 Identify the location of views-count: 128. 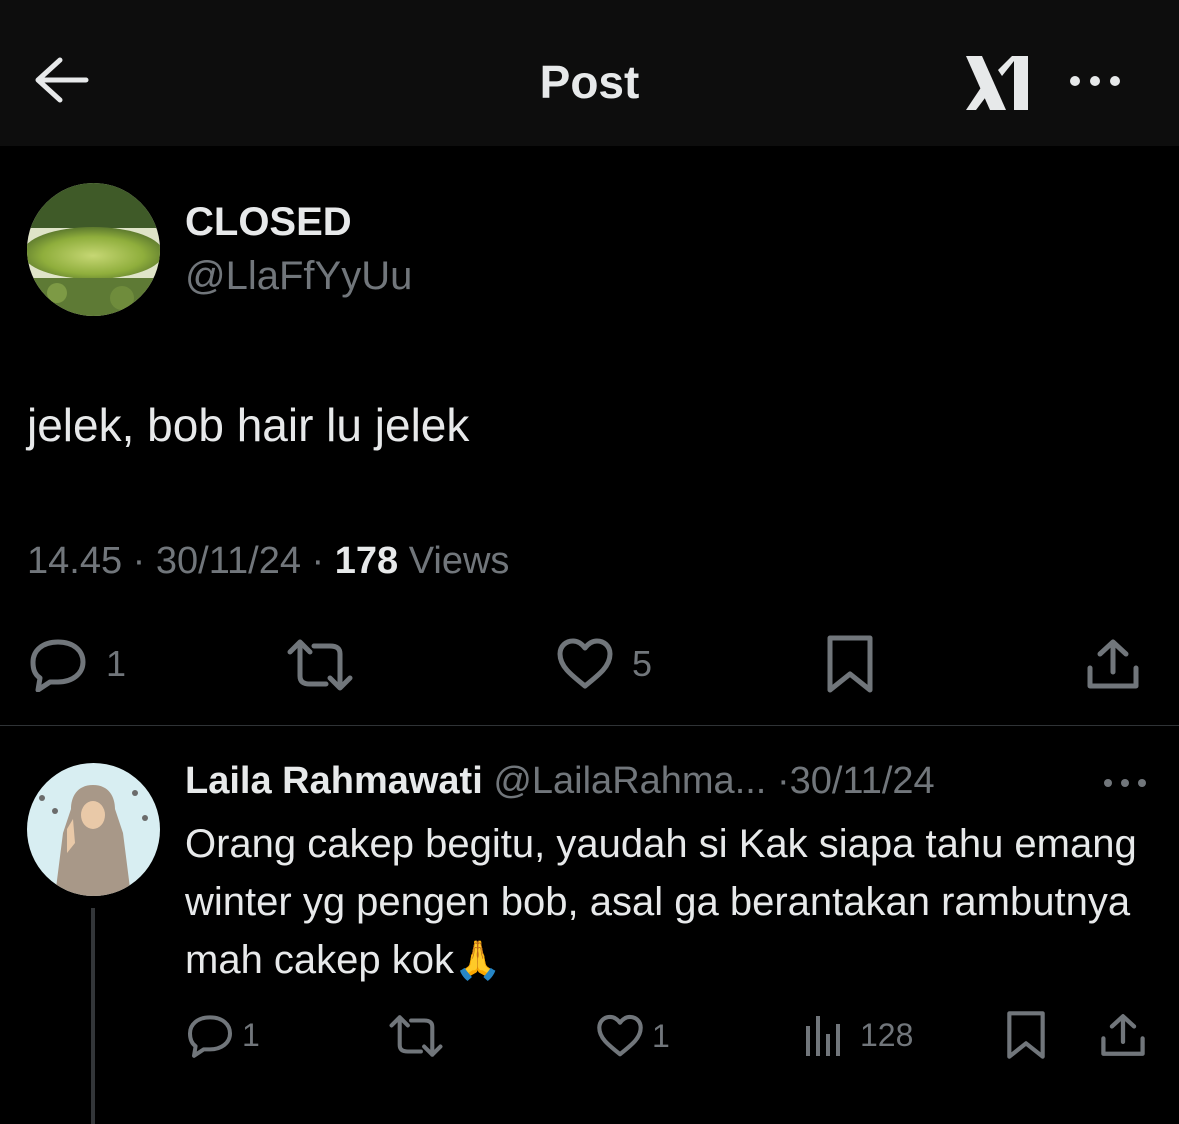
(887, 1034).